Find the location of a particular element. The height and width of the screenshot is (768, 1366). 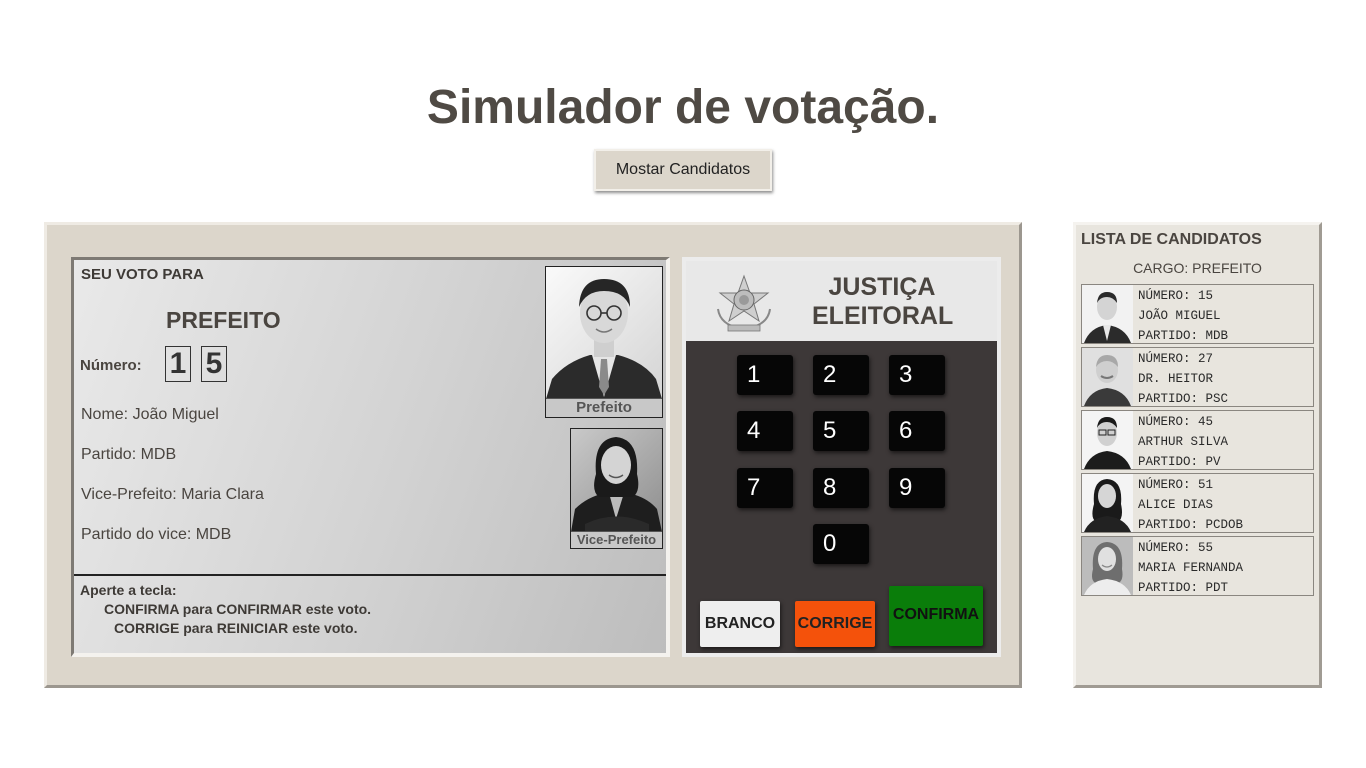

candidate-list-cargo: CARGO: PREFEITO is located at coordinates (1197, 268).